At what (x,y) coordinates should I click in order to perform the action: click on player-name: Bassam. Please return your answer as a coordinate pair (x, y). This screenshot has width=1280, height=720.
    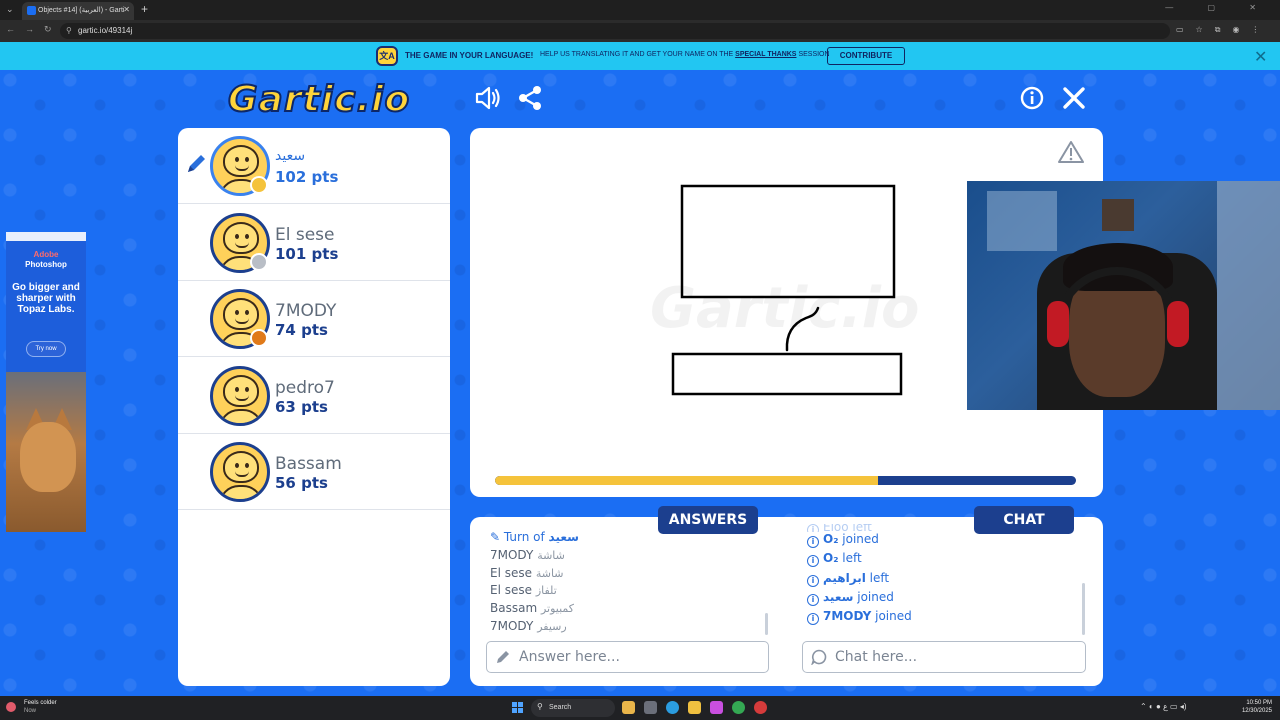
    Looking at the image, I should click on (308, 464).